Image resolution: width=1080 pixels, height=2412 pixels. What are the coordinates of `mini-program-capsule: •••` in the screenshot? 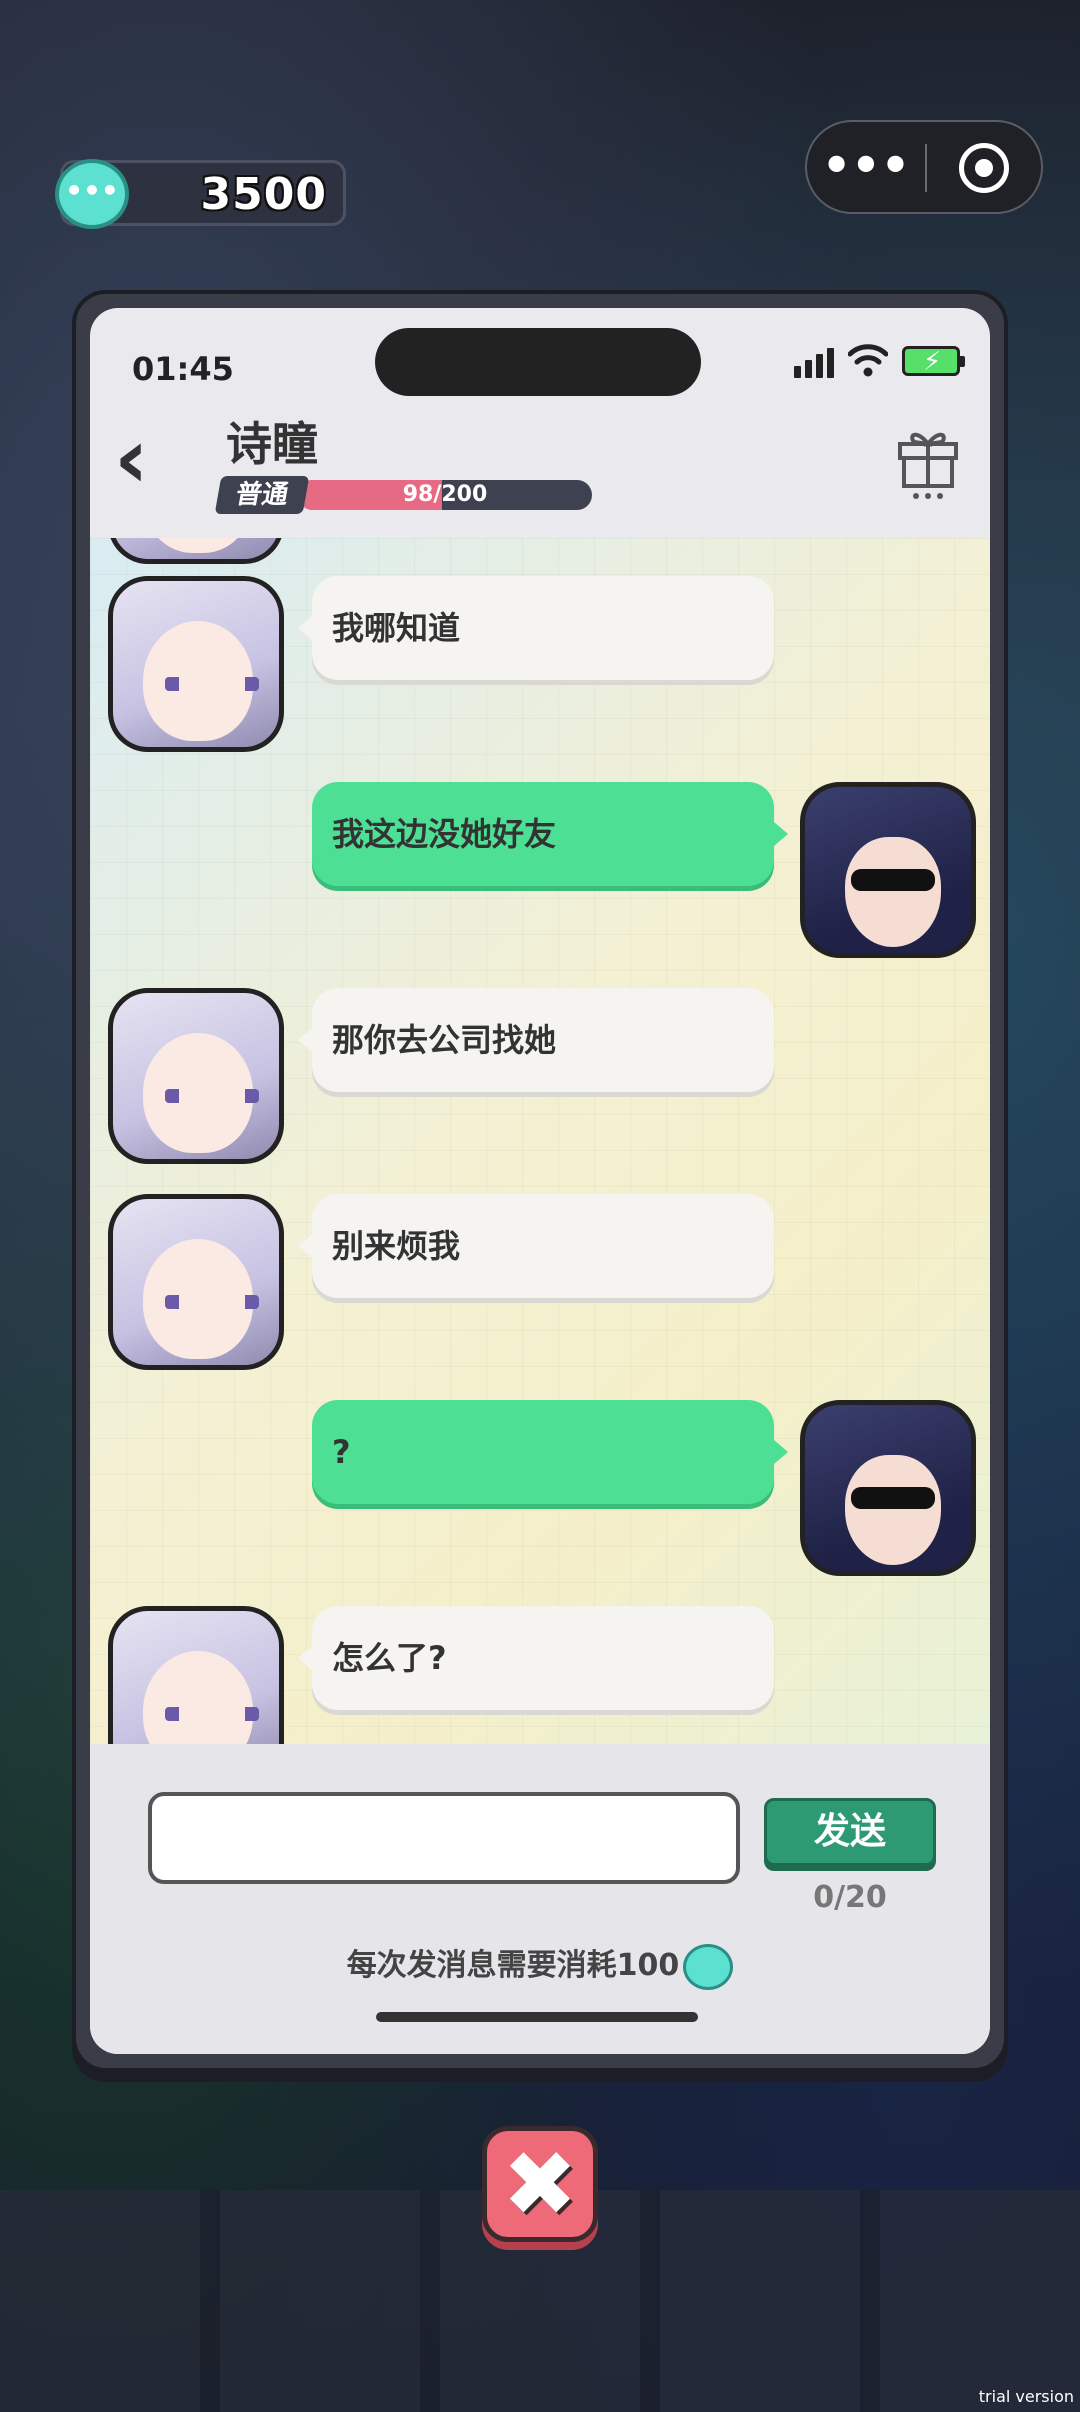 It's located at (924, 167).